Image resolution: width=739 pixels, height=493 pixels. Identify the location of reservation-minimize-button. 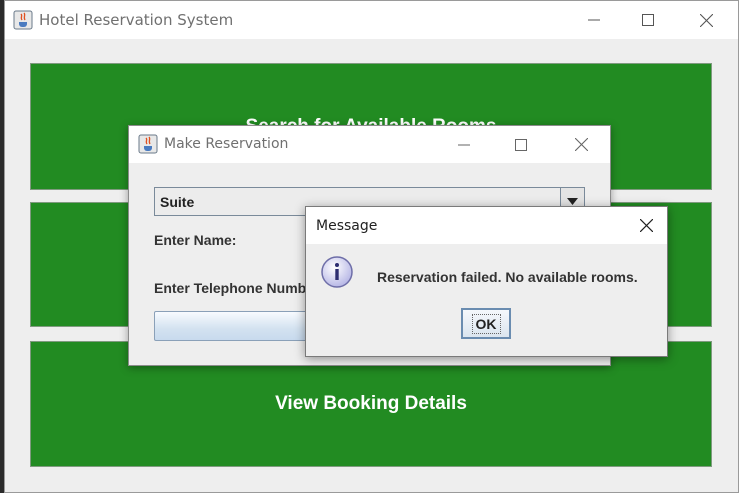
(464, 144).